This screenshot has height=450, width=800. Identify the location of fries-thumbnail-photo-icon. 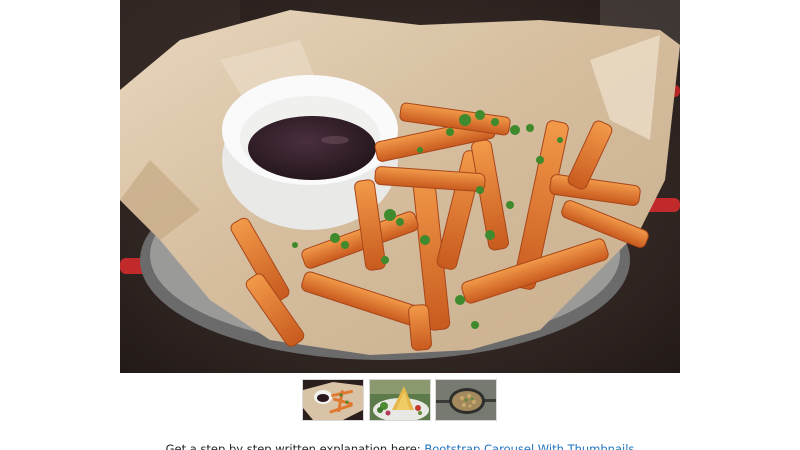
(333, 400).